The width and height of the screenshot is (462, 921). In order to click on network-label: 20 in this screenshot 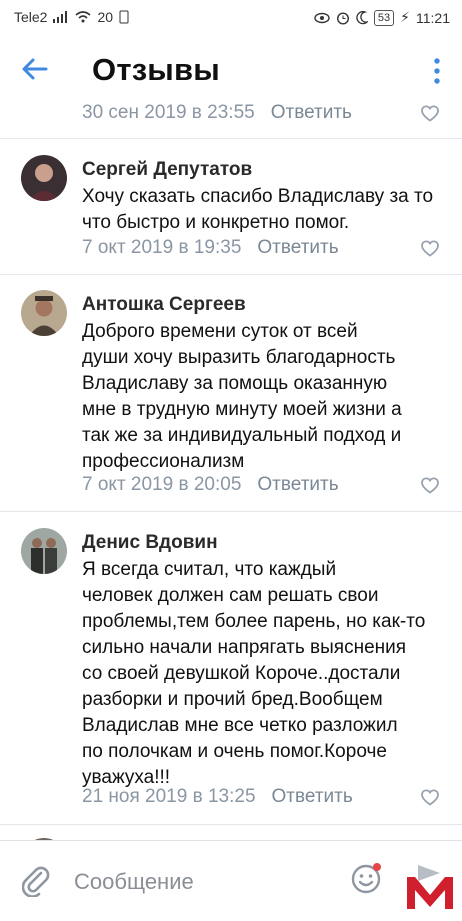, I will do `click(105, 17)`.